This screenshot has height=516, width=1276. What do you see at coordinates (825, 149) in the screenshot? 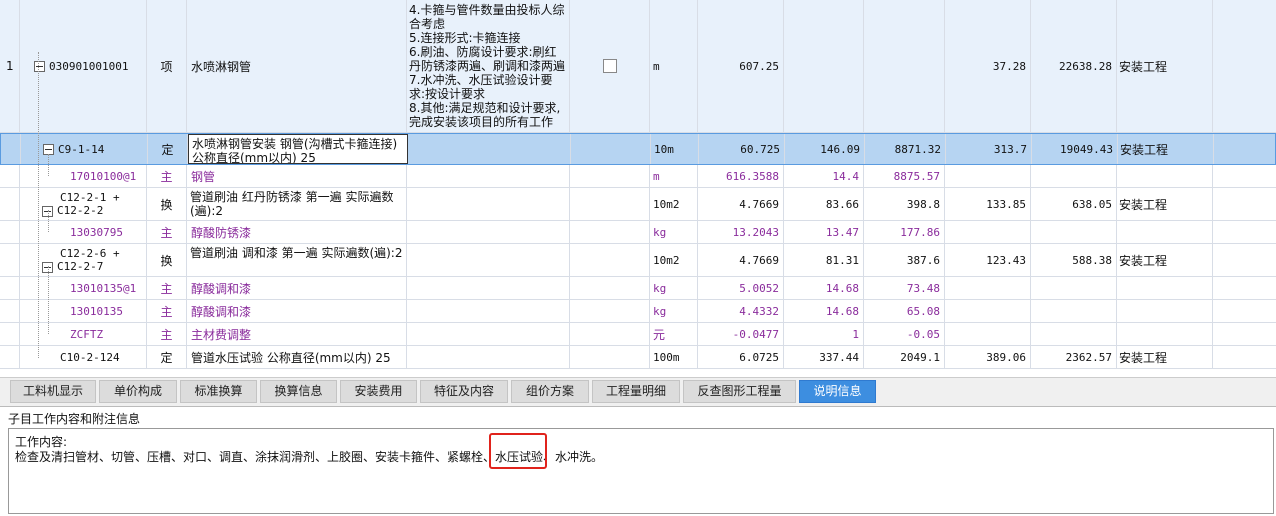
I see `item-price: 146.09` at bounding box center [825, 149].